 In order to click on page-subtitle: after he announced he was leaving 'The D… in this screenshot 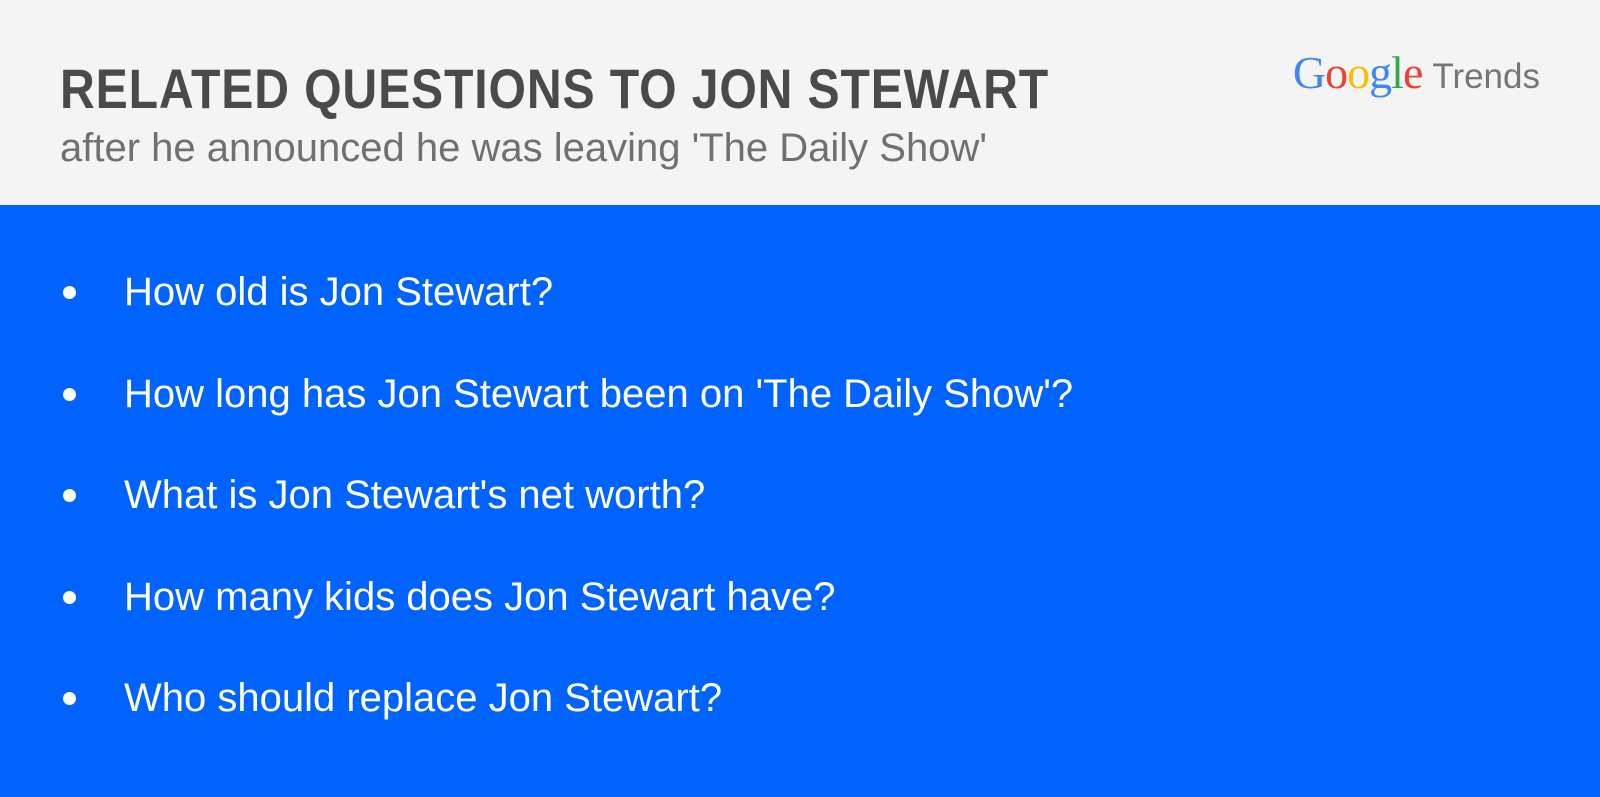, I will do `click(523, 148)`.